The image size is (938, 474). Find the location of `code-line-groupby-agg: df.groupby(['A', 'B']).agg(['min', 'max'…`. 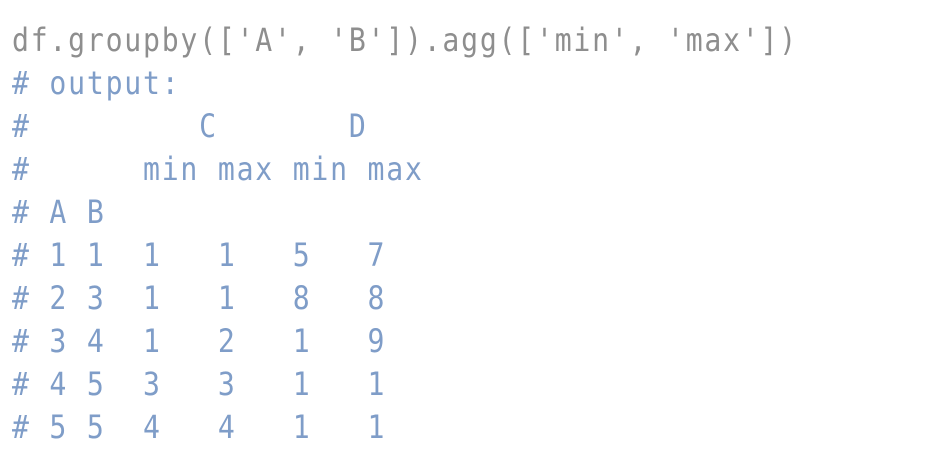

code-line-groupby-agg: df.groupby(['A', 'B']).agg(['min', 'max'… is located at coordinates (405, 40).